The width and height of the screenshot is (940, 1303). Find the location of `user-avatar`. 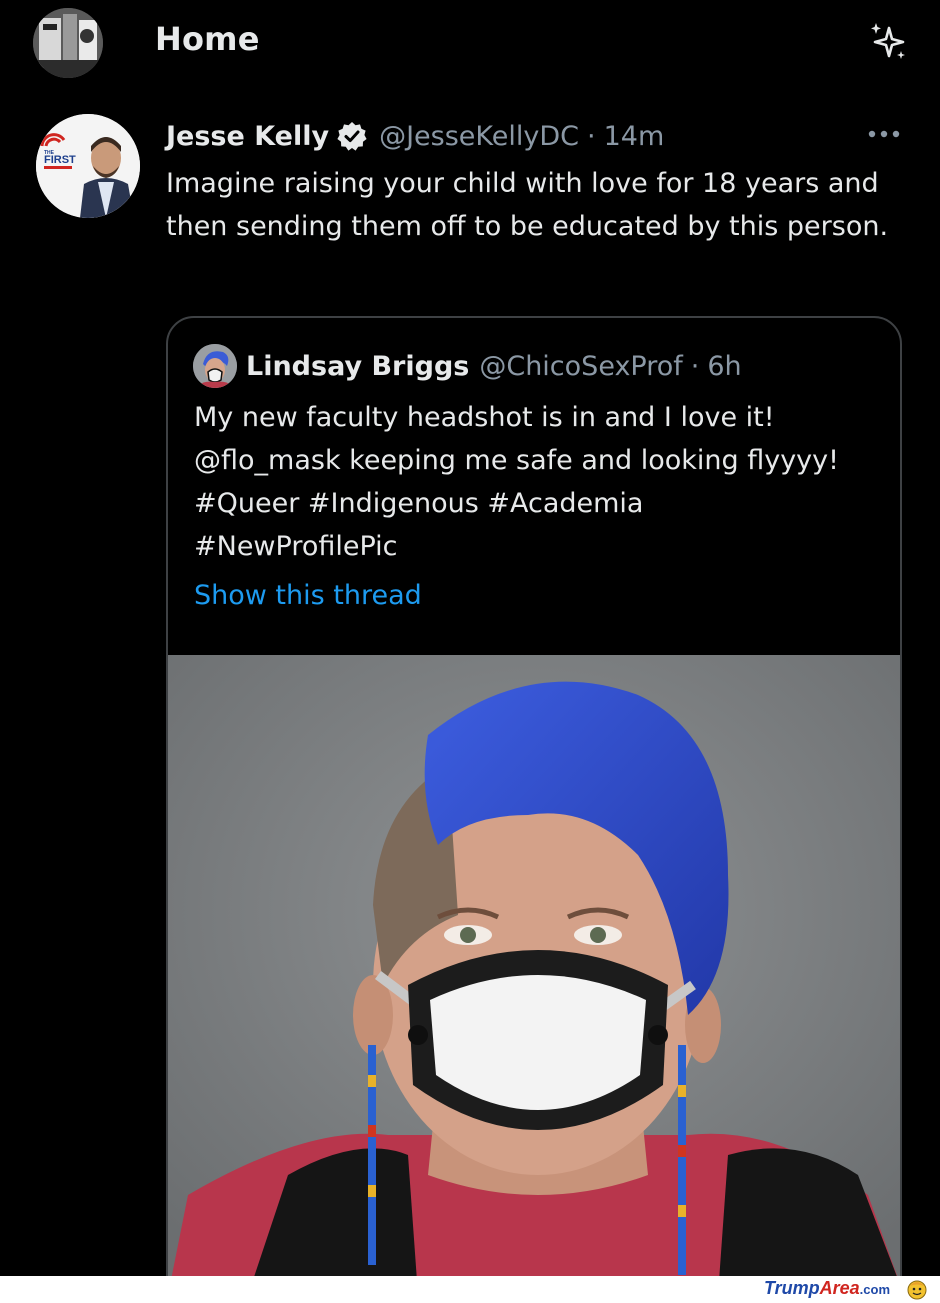

user-avatar is located at coordinates (68, 43).